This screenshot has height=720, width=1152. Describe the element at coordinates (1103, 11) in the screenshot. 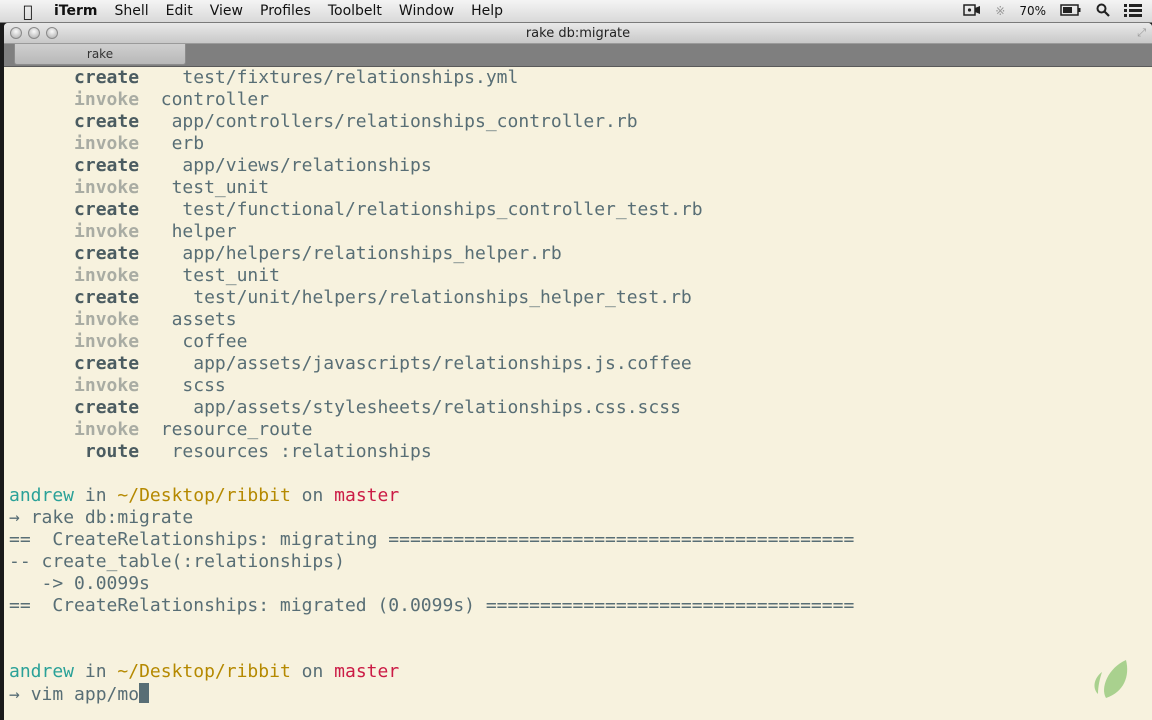

I see `spotlight-icon` at that location.